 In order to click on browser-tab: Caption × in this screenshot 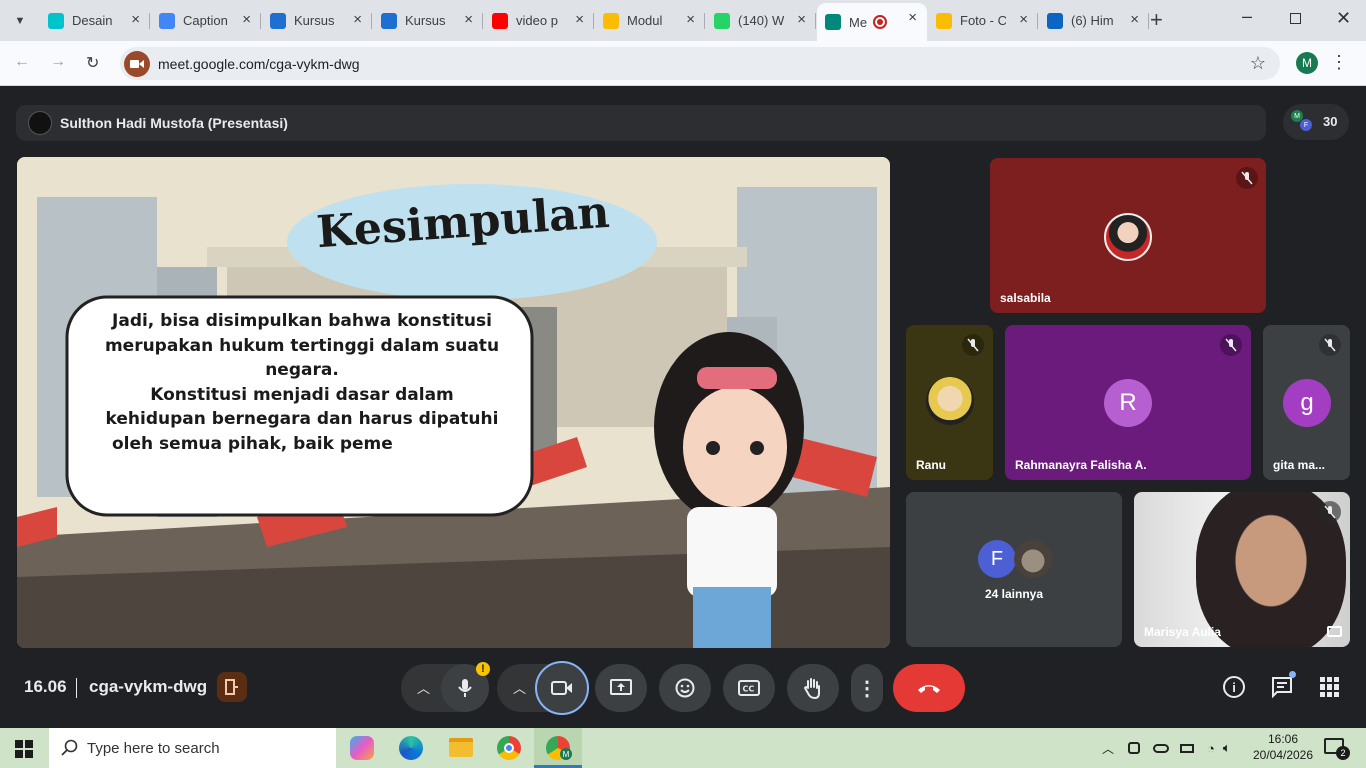, I will do `click(206, 20)`.